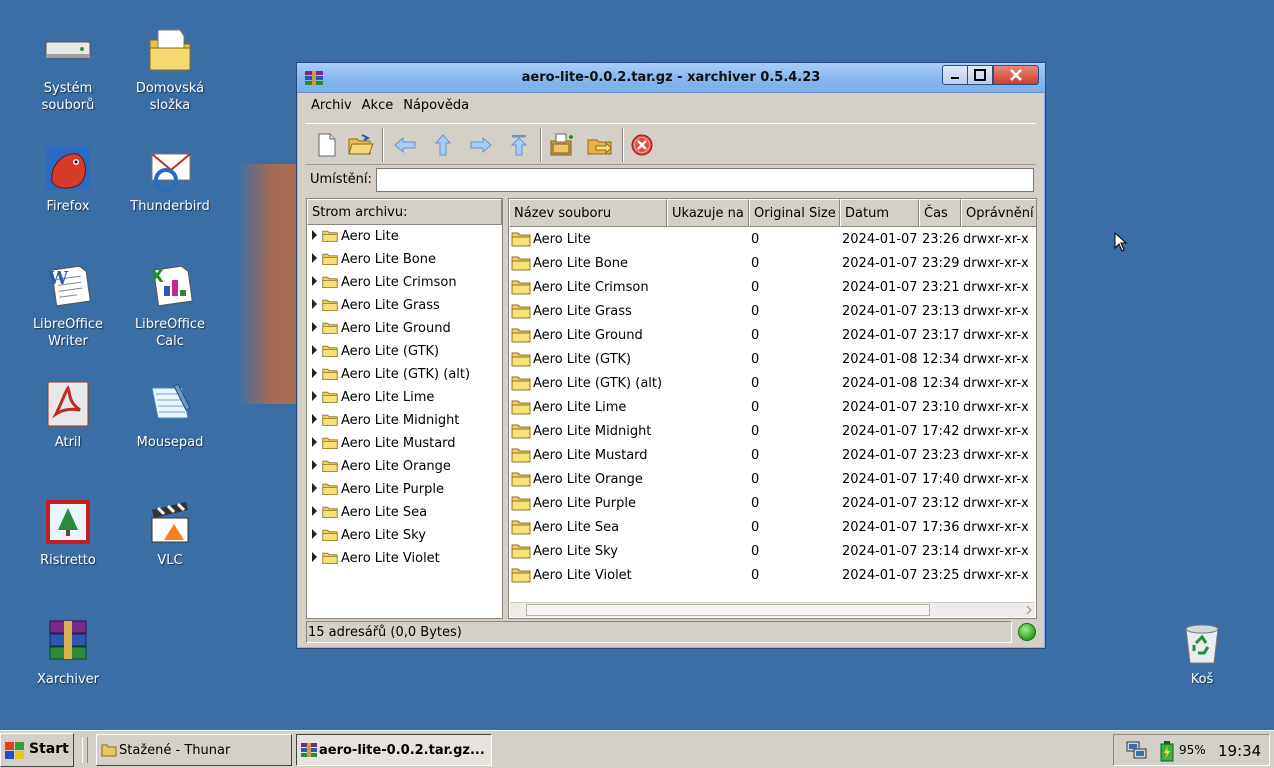 The image size is (1274, 768). I want to click on top-button, so click(519, 145).